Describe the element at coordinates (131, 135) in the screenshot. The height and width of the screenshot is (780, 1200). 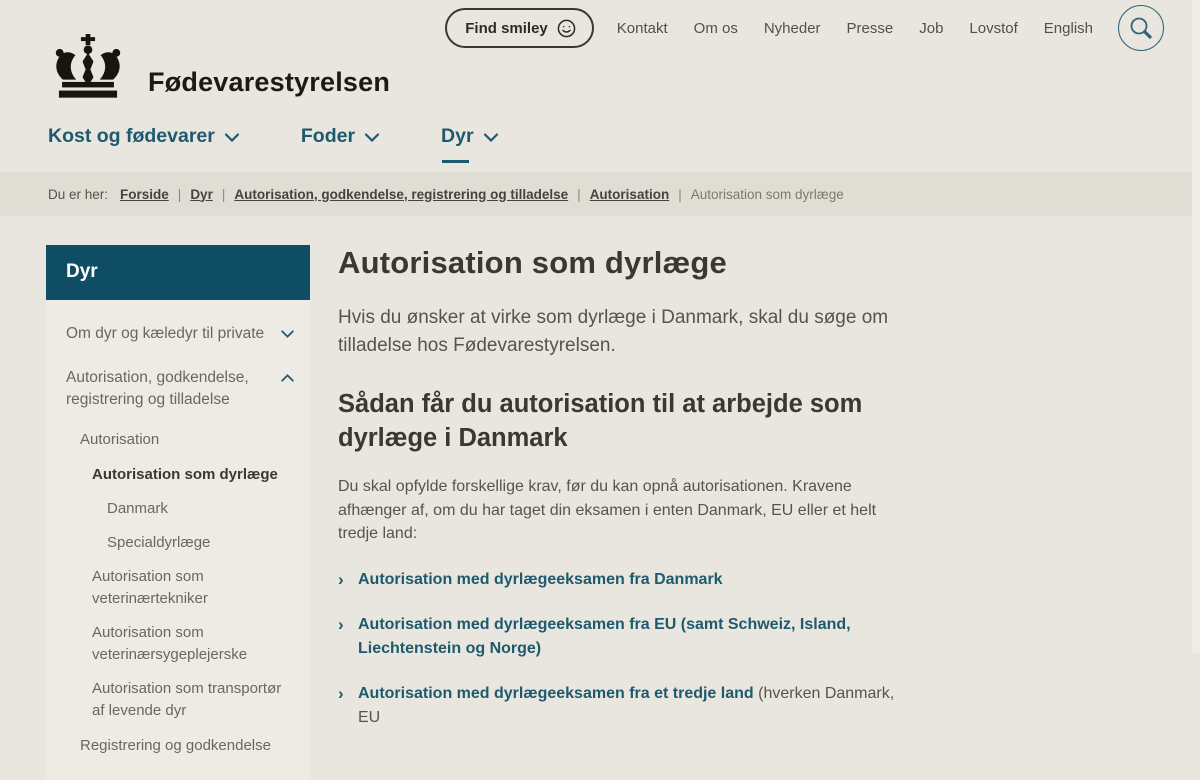
I see `mainnav-label: Kost og fødevarer` at that location.